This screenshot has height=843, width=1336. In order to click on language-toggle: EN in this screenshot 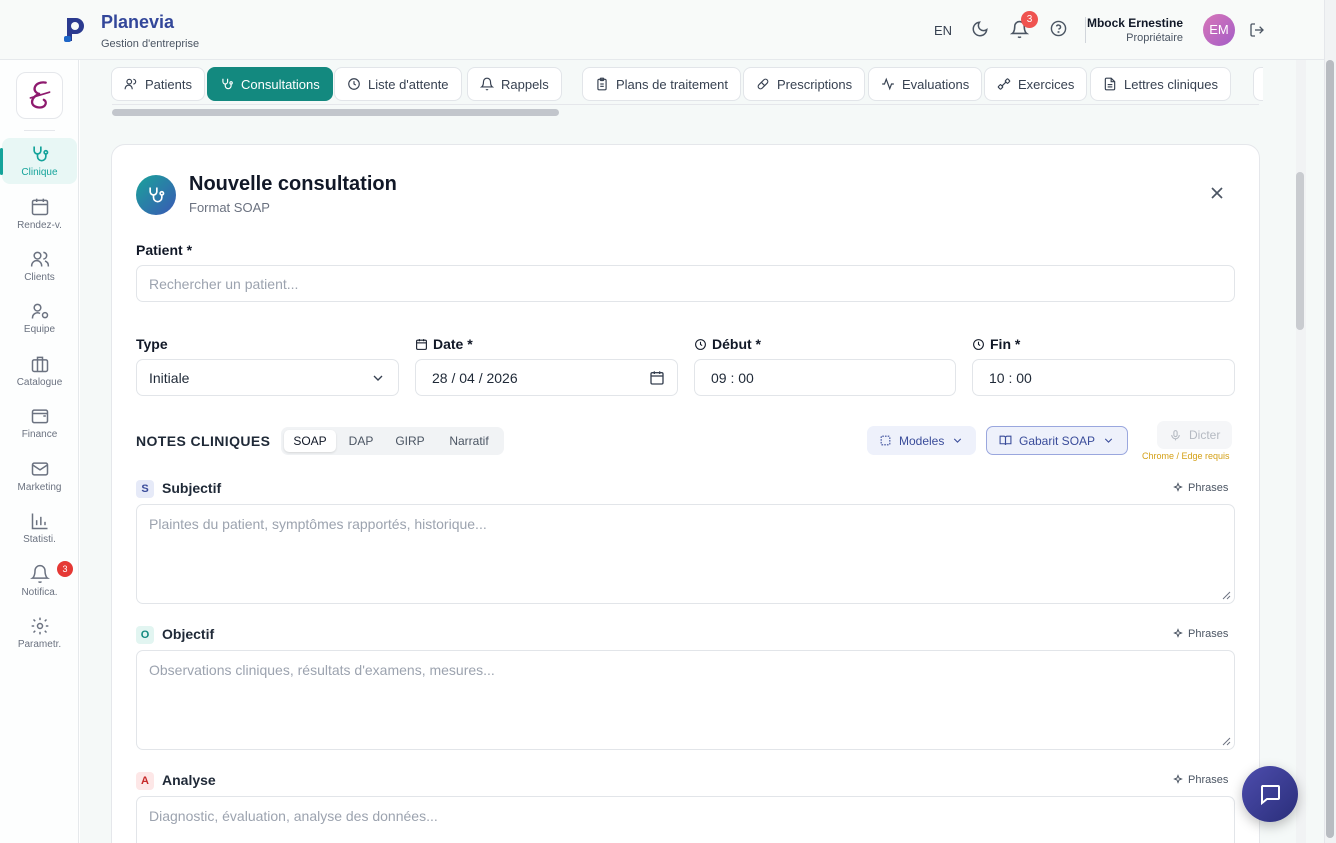, I will do `click(943, 30)`.